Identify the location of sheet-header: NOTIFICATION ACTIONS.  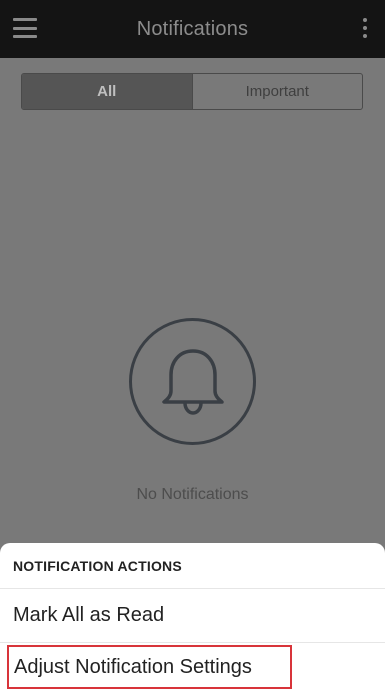
(192, 566).